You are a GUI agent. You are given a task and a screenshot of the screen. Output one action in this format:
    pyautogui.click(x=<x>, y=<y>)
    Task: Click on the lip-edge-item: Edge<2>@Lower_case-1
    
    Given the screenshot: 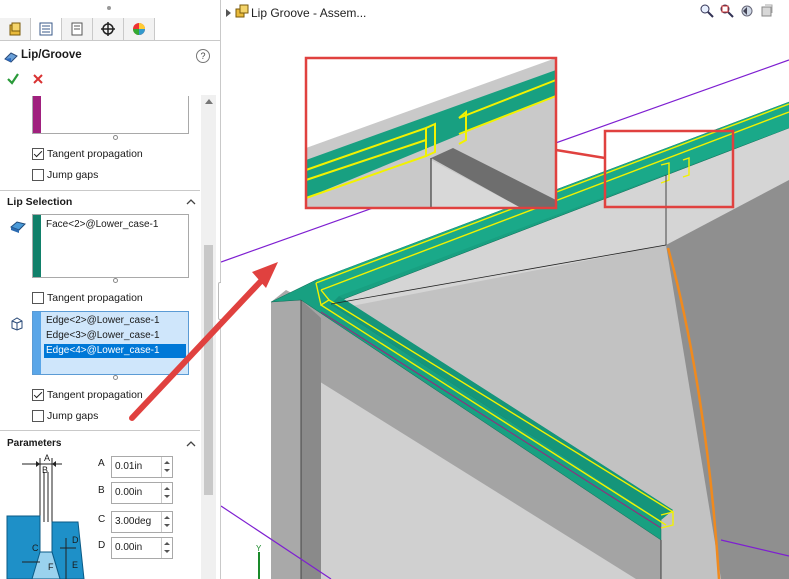 What is the action you would take?
    pyautogui.click(x=102, y=321)
    